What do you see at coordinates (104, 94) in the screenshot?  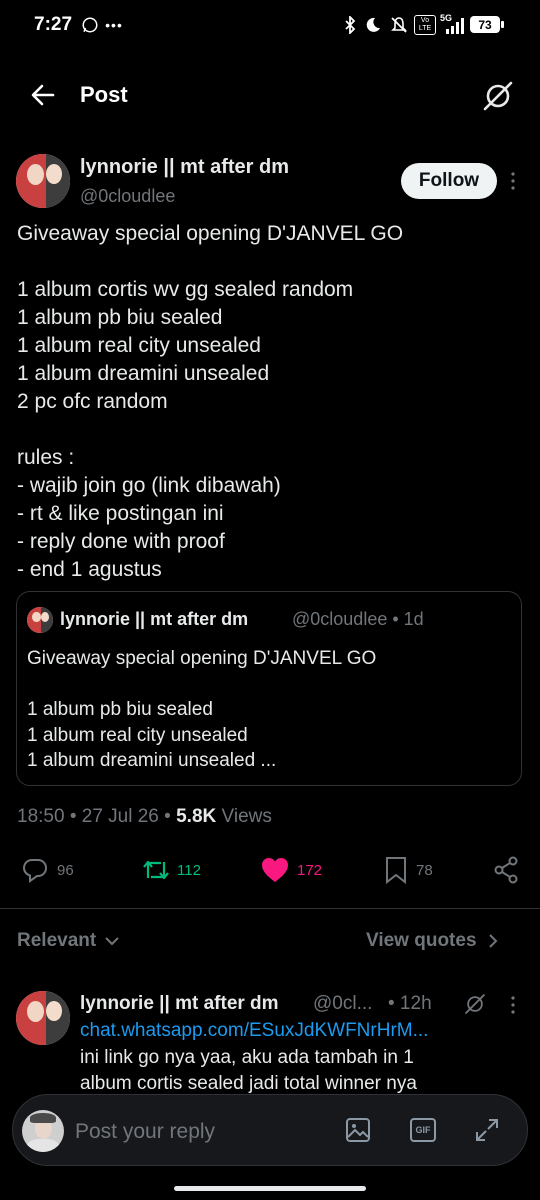 I see `page-title: Post` at bounding box center [104, 94].